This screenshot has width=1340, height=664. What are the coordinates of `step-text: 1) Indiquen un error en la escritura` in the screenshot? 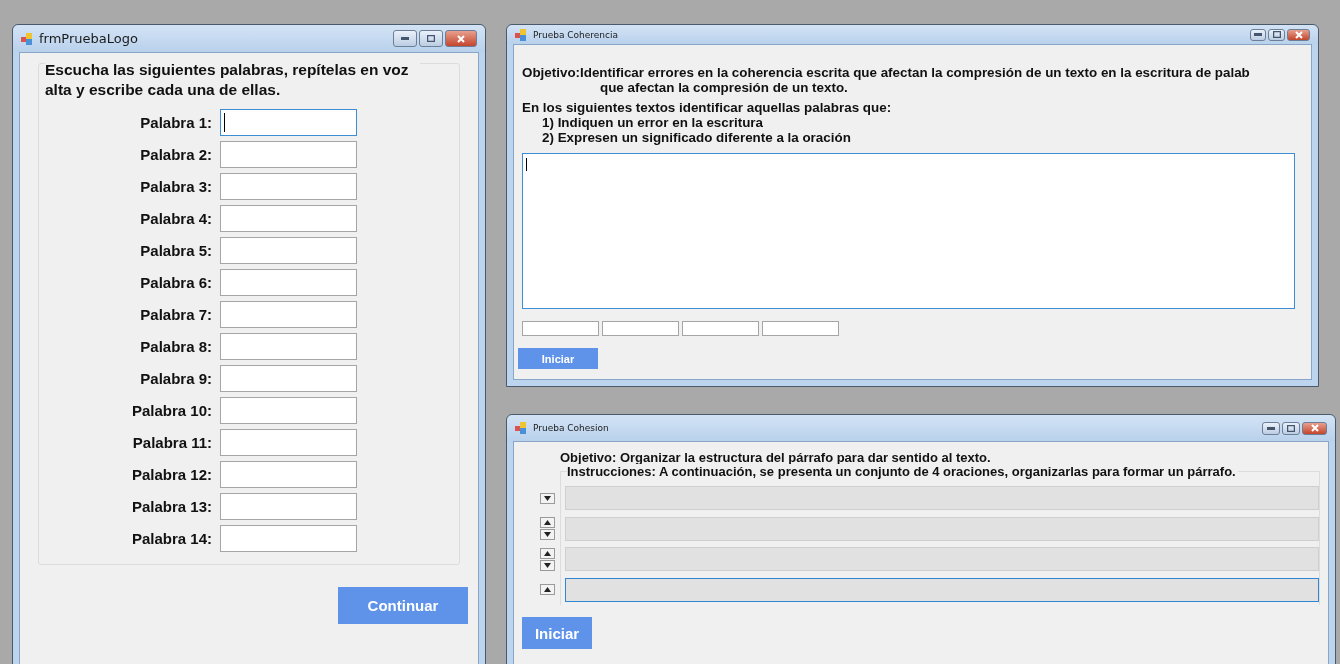 It's located at (652, 122).